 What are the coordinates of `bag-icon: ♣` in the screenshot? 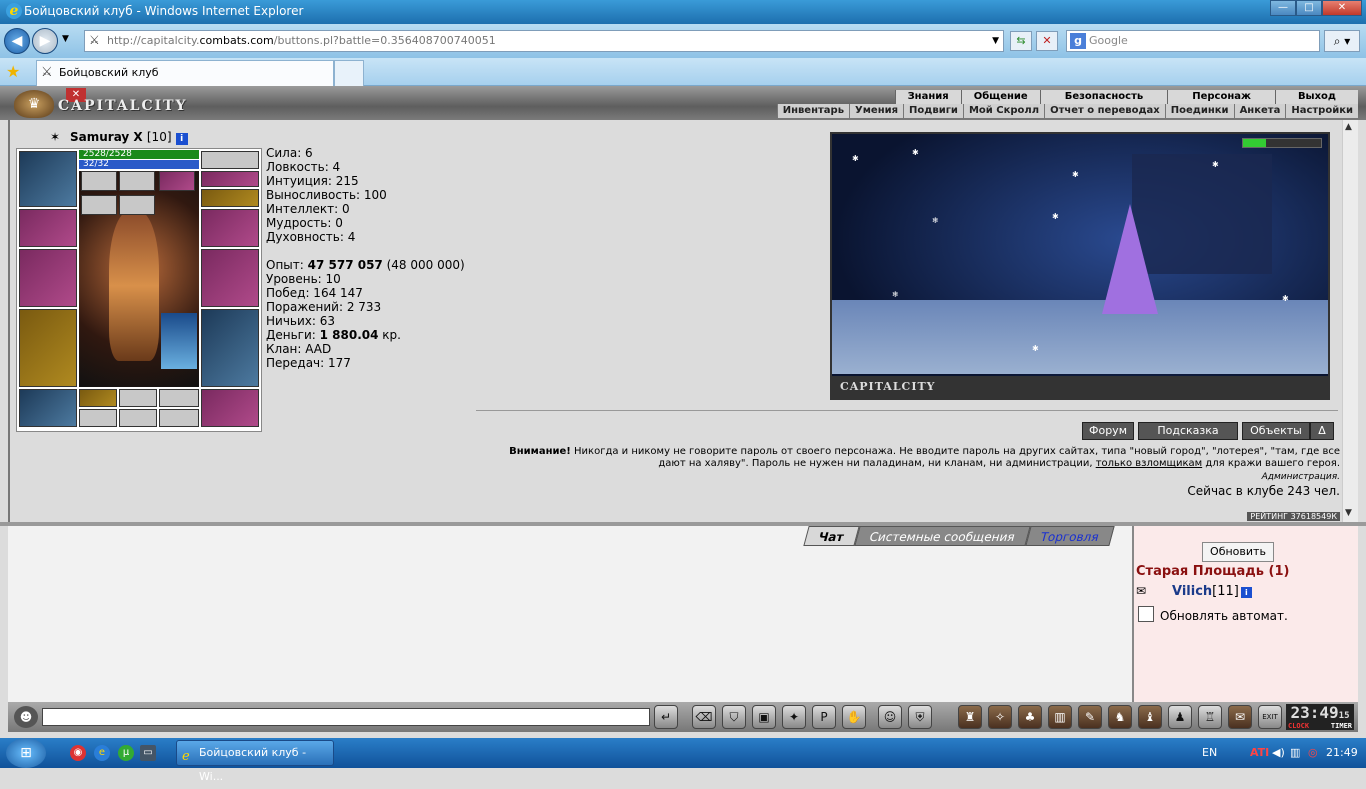 It's located at (1030, 717).